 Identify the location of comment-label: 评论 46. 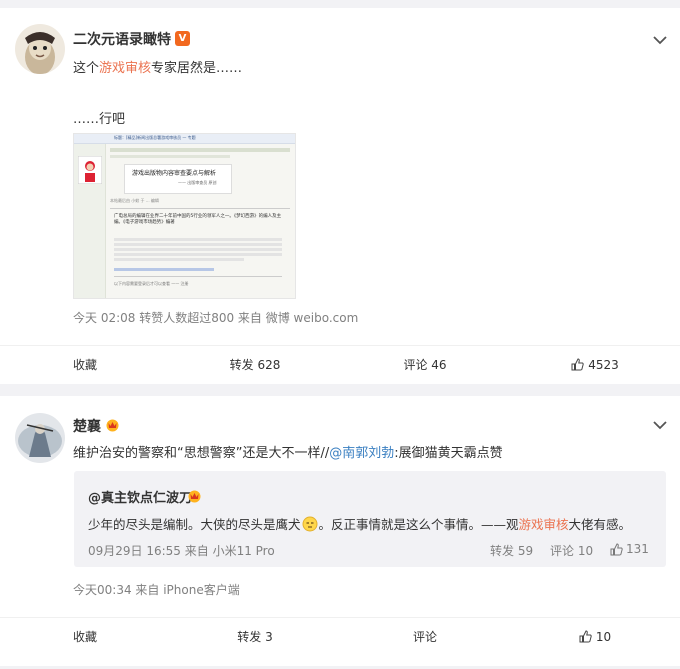
(425, 365).